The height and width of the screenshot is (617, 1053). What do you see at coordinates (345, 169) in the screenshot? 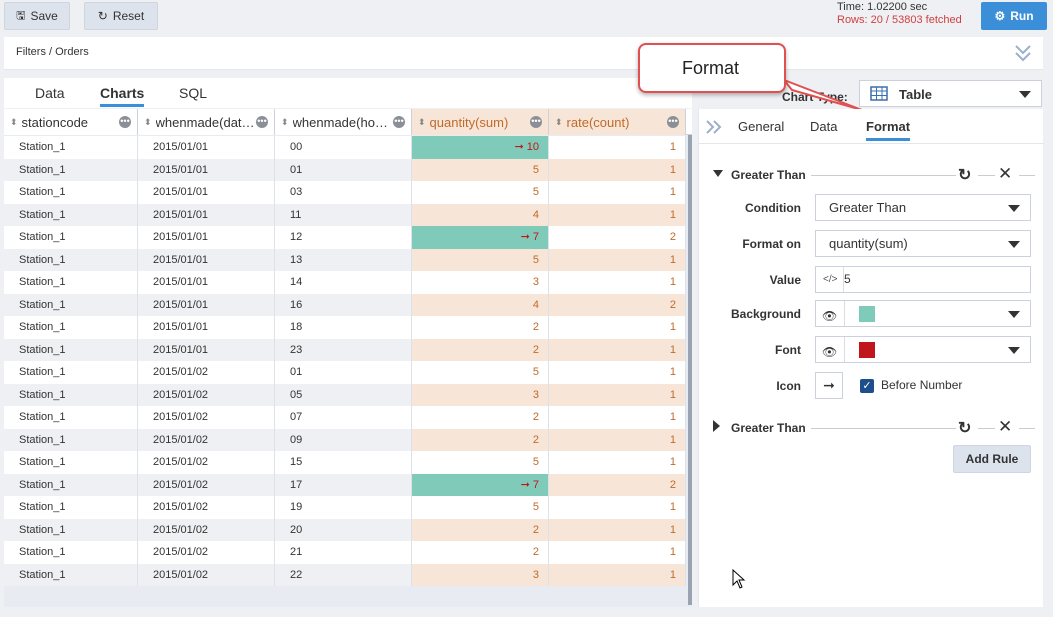
I see `table-row: Station_1 2015/01/01 01 5 1` at bounding box center [345, 169].